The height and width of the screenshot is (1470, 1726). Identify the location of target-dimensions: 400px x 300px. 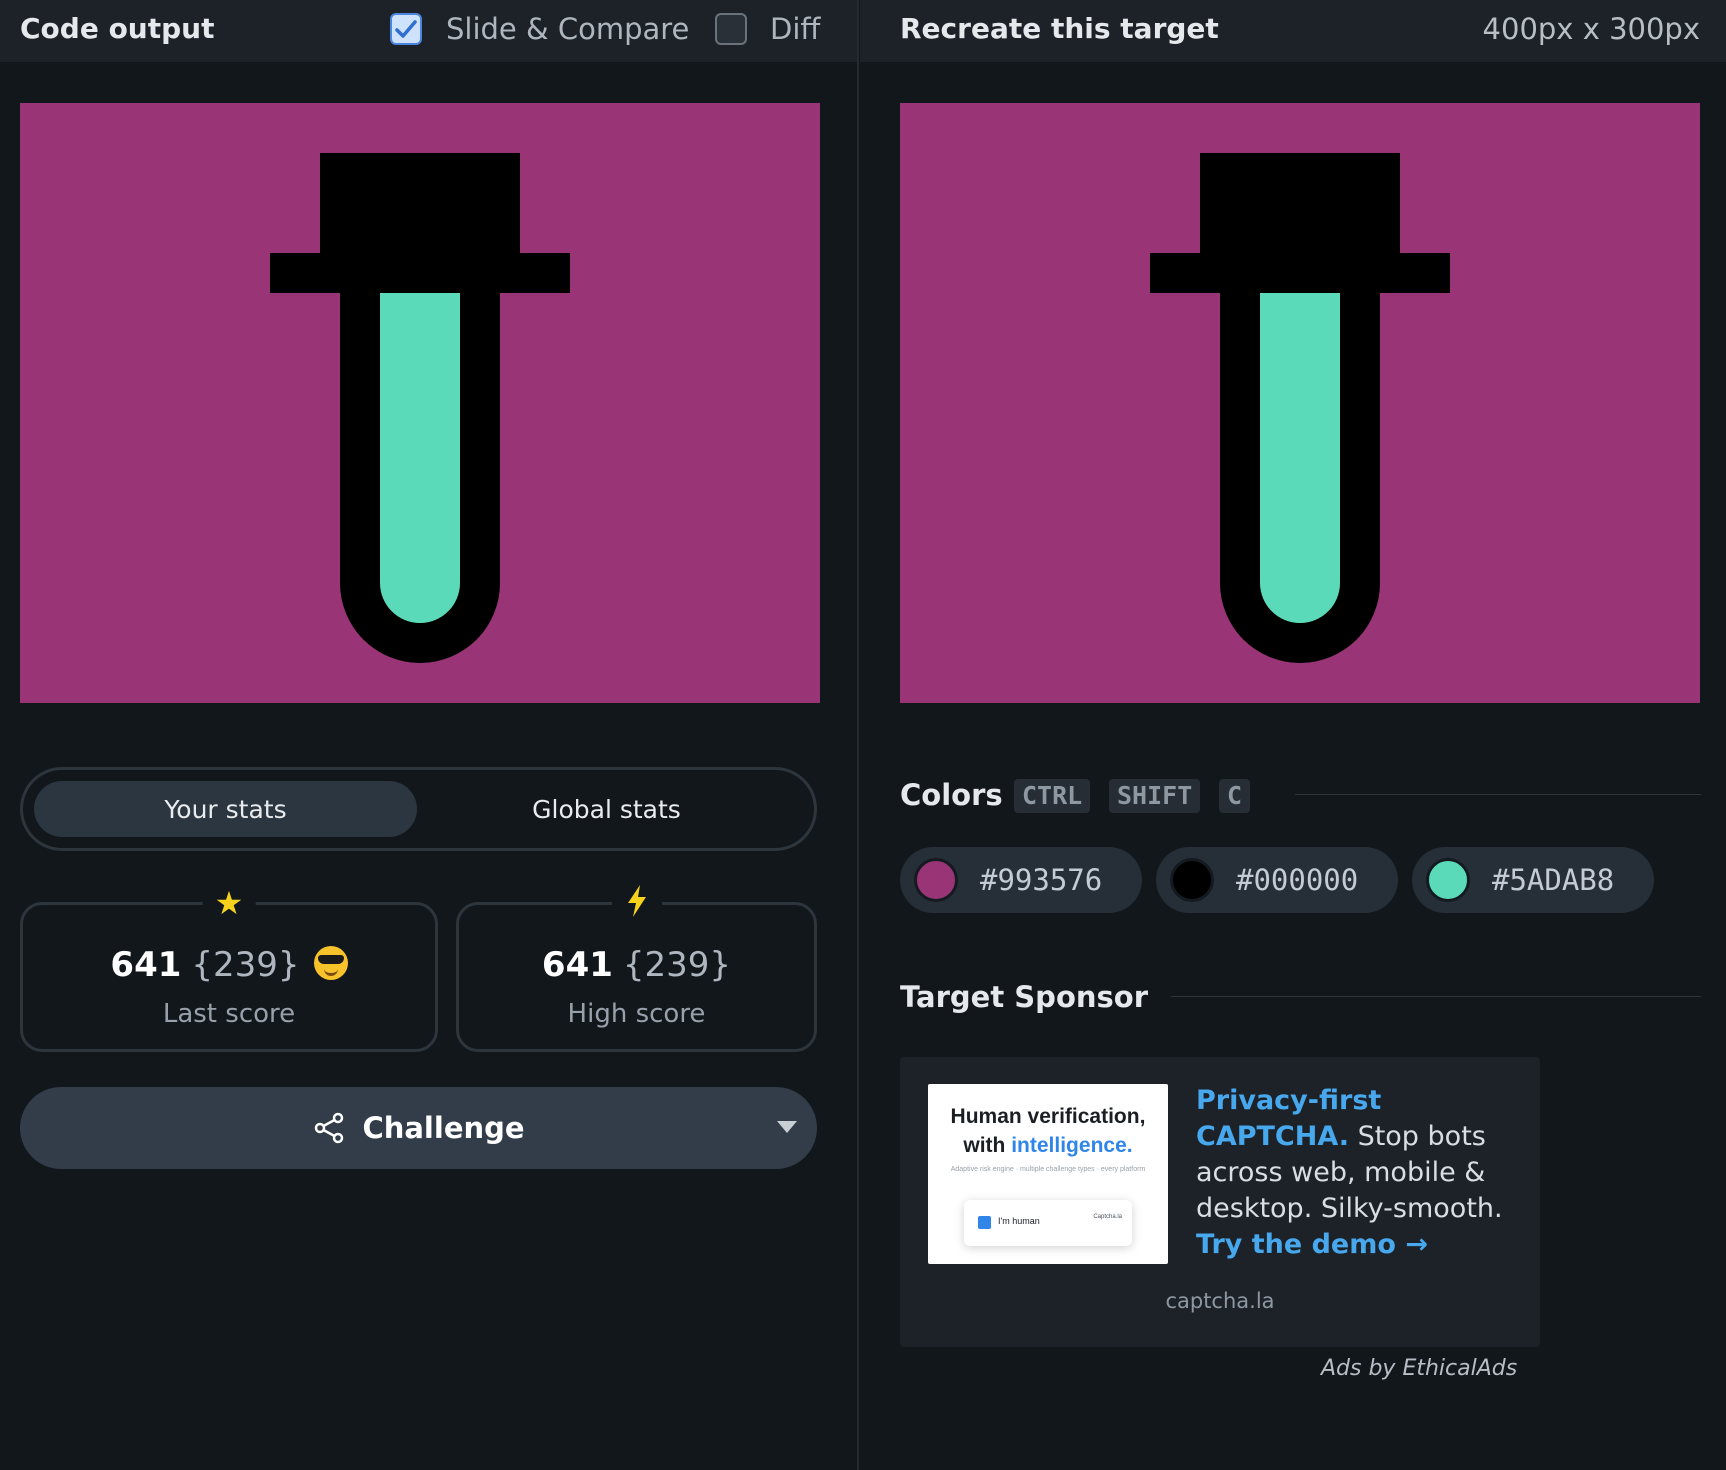
(1591, 29).